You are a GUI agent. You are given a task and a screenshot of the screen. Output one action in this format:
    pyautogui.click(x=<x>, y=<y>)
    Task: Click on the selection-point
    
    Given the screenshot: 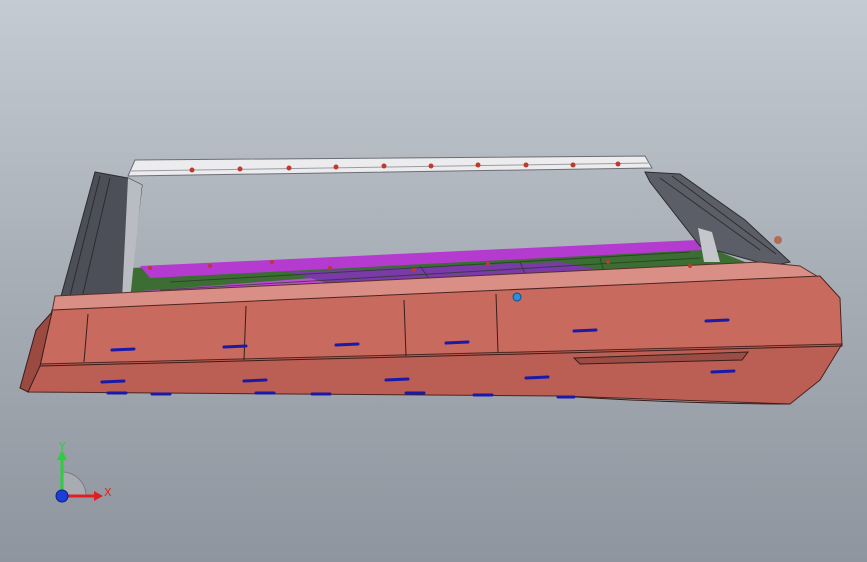 What is the action you would take?
    pyautogui.click(x=517, y=297)
    